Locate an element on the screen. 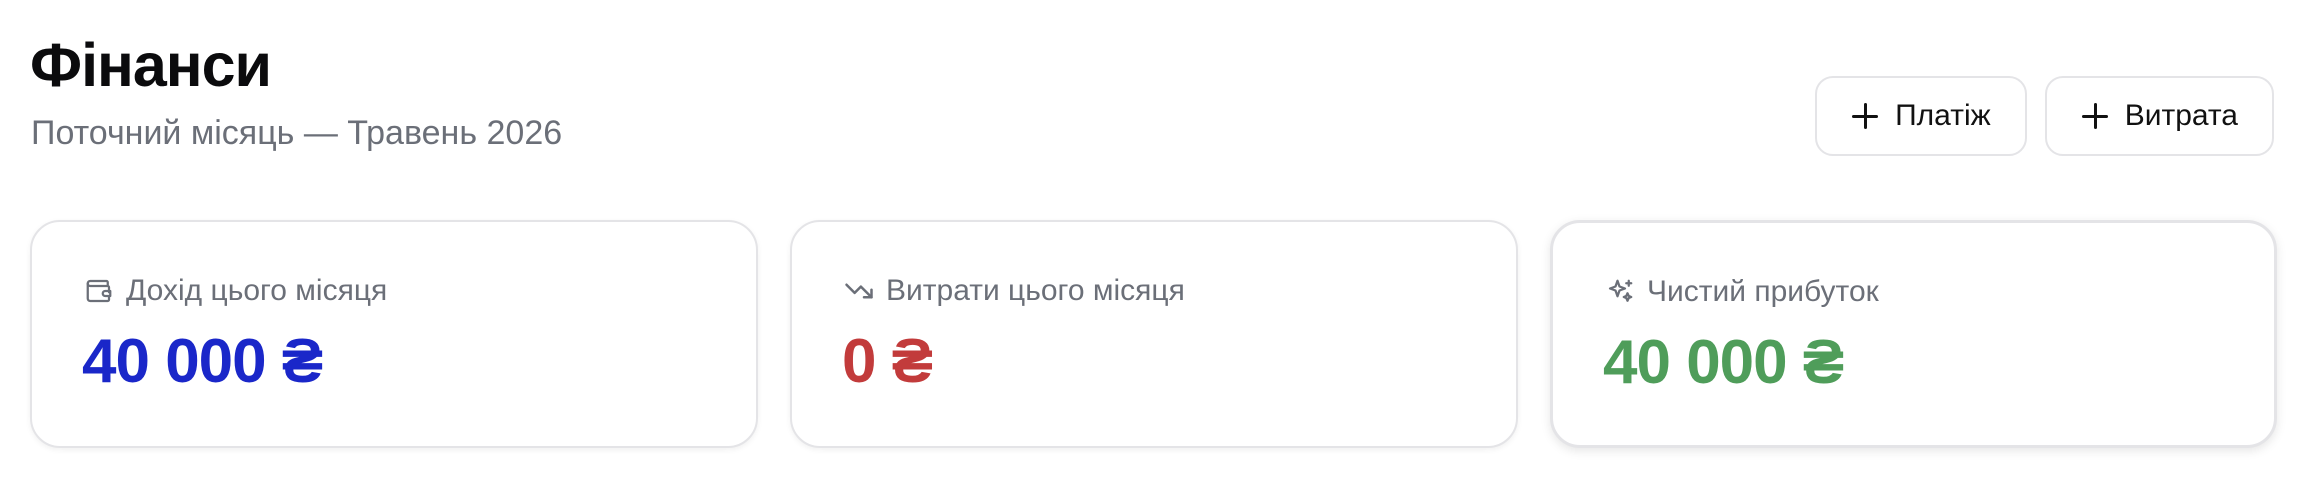 The image size is (2302, 494). wallet-icon is located at coordinates (99, 291).